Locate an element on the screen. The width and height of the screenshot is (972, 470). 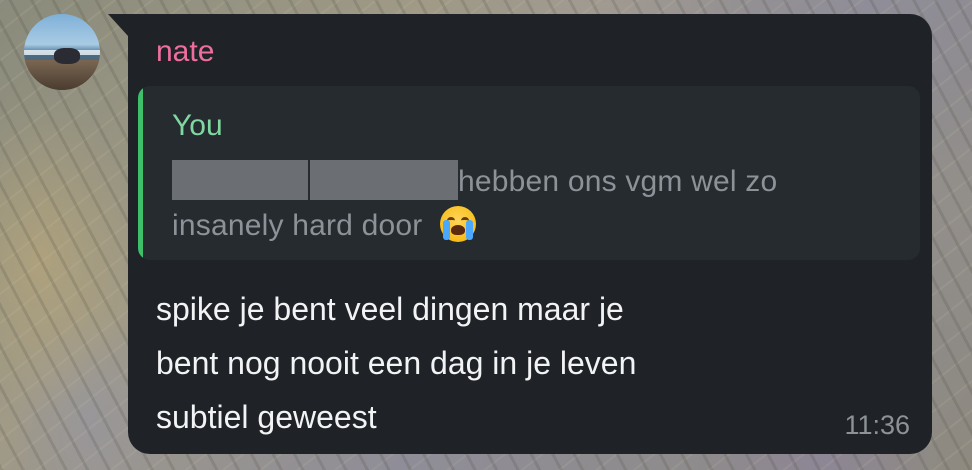
bubble-tail is located at coordinates (118, 25).